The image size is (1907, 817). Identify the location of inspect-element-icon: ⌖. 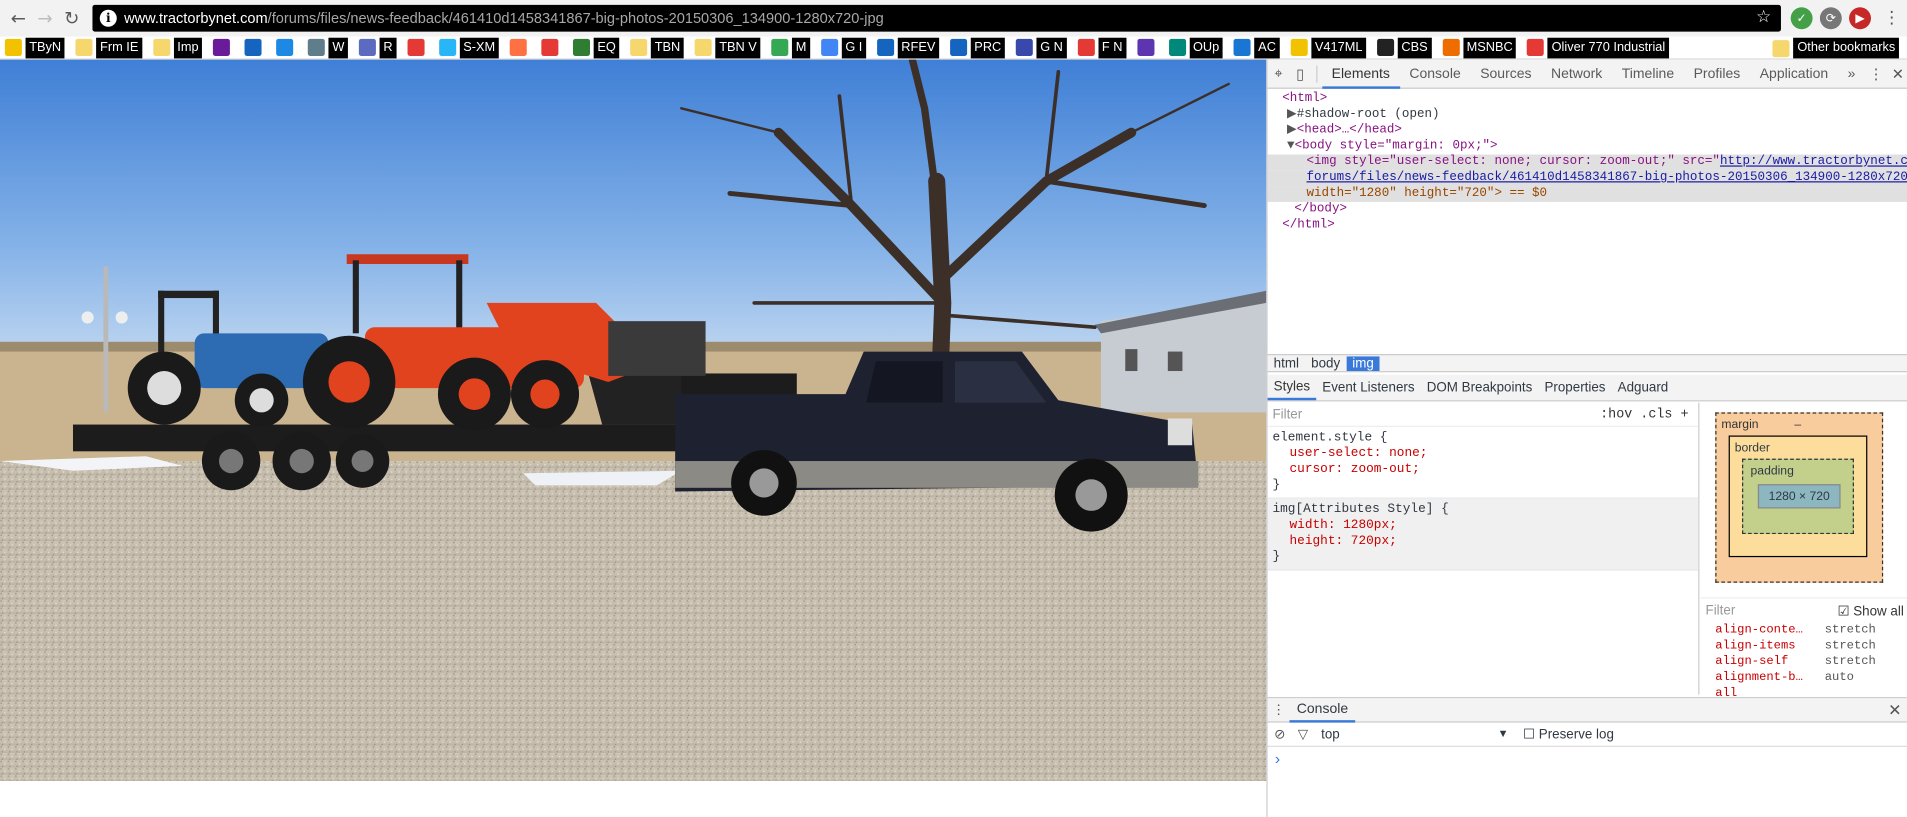
(1279, 73).